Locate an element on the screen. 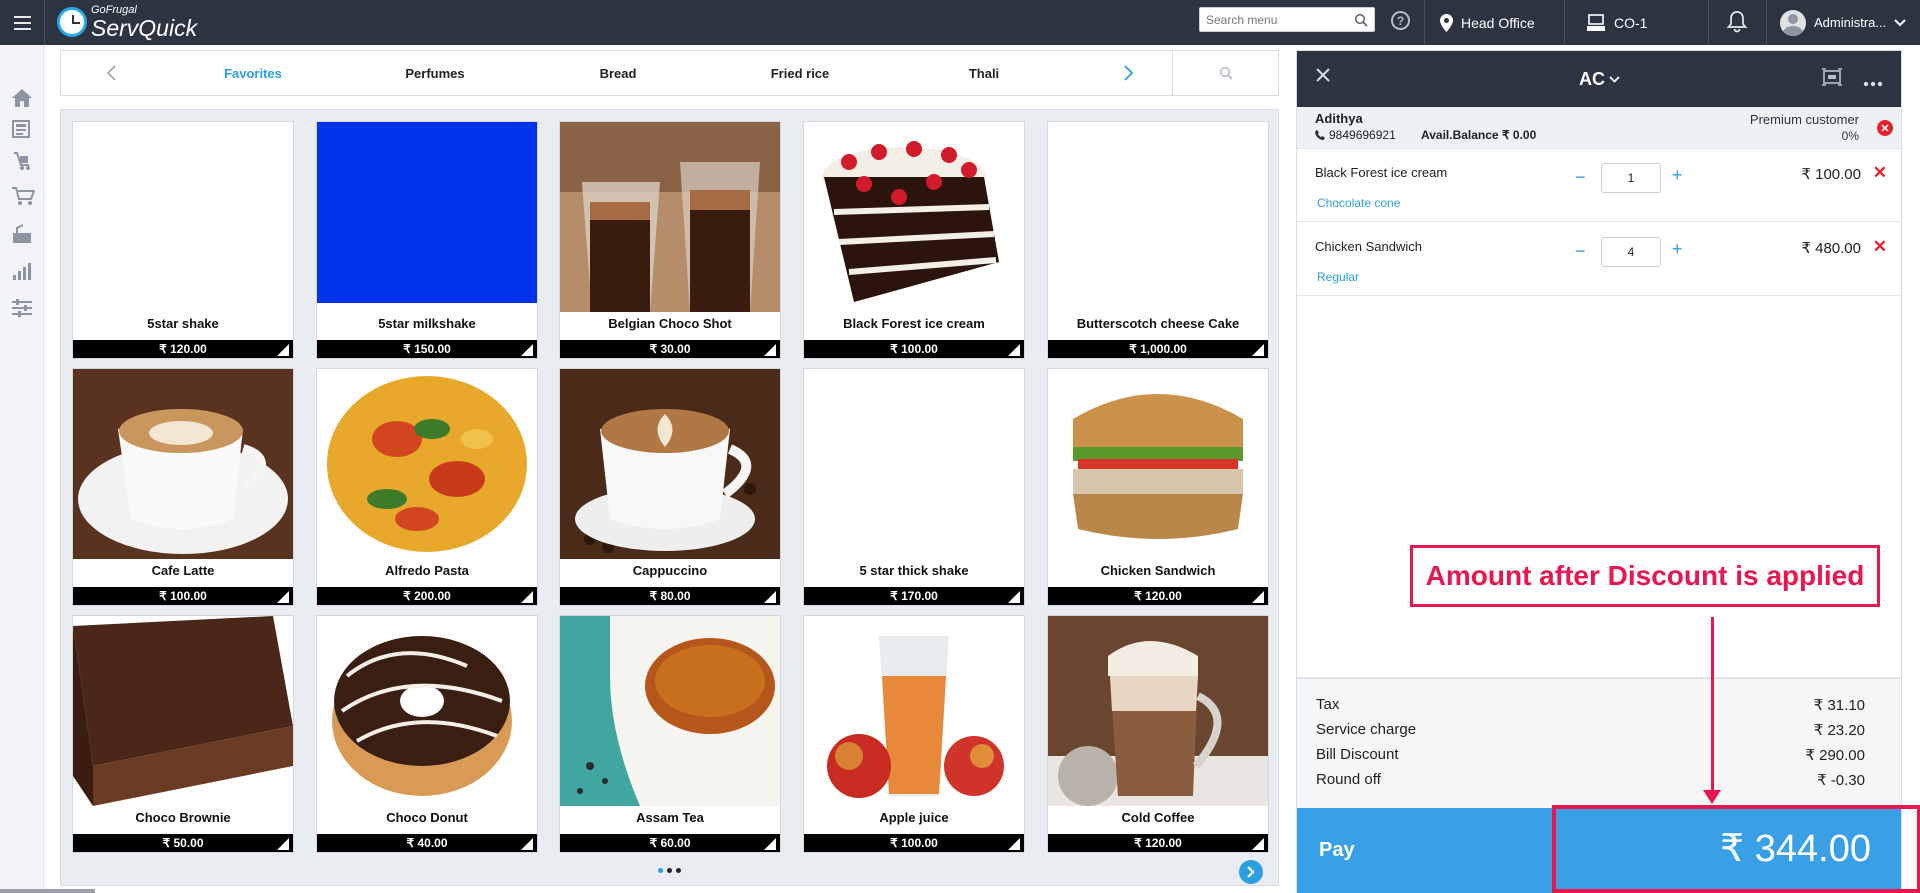 The height and width of the screenshot is (893, 1920). product-tile: Choco Brownie ₹ 50.00 is located at coordinates (183, 734).